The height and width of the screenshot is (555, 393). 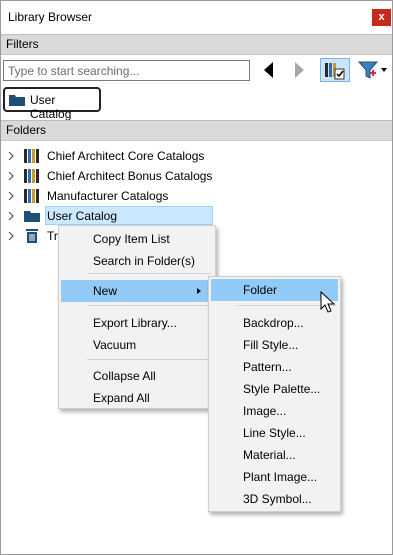 I want to click on title-bar: Library Browser x, so click(x=196, y=17).